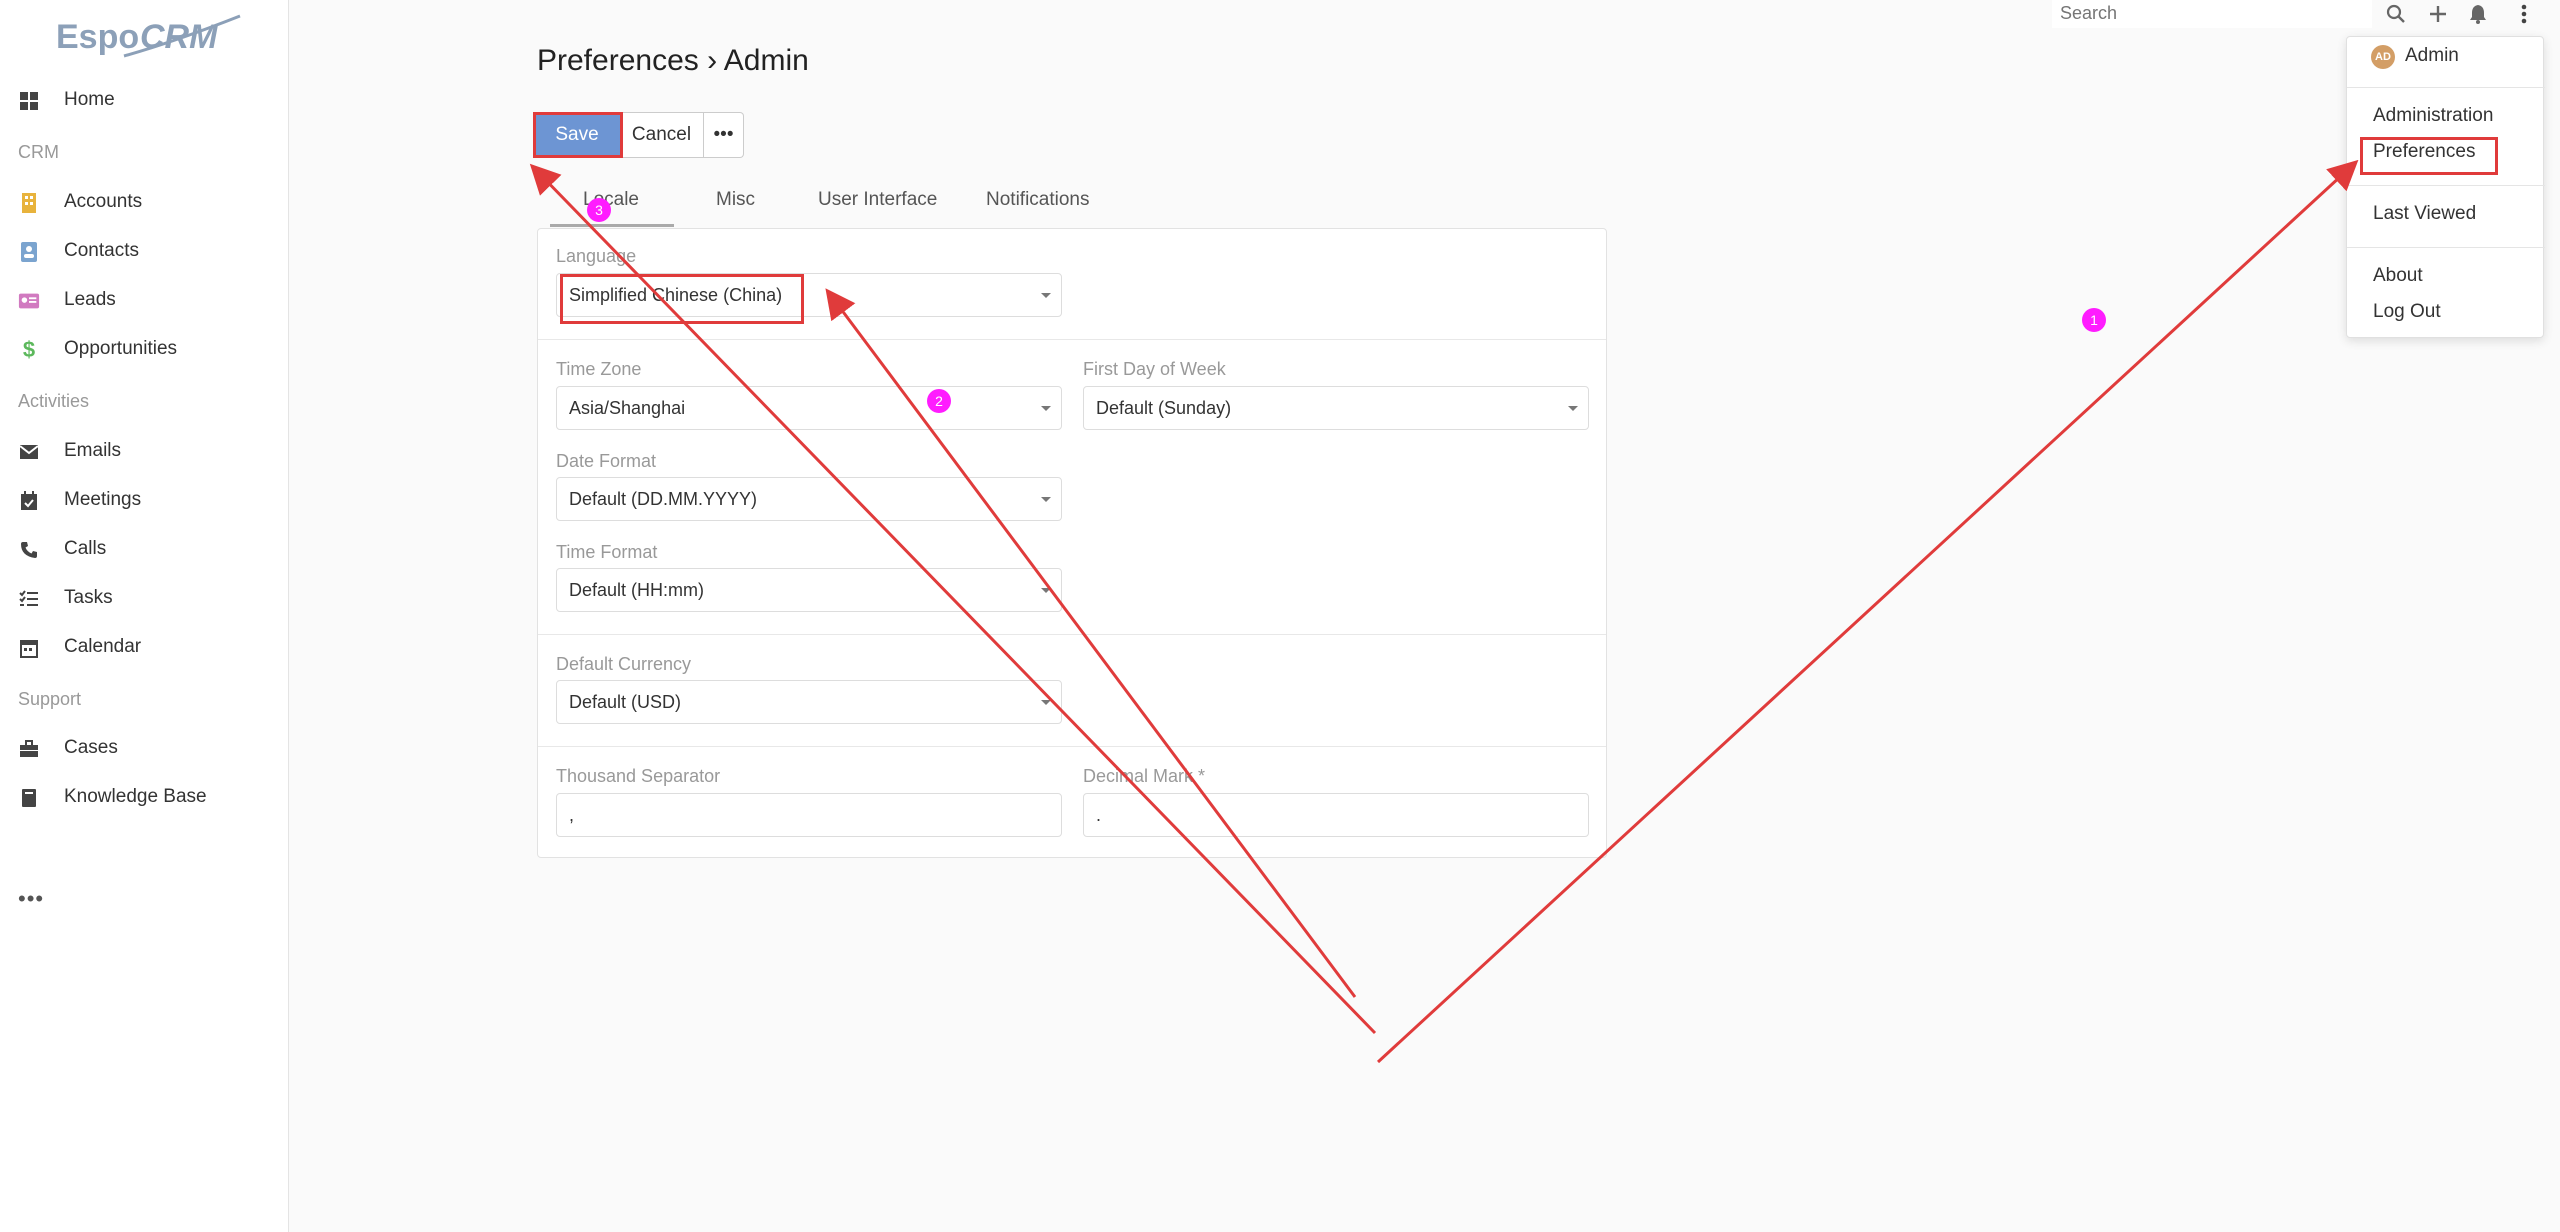 This screenshot has width=2560, height=1232. What do you see at coordinates (676, 294) in the screenshot?
I see `language-value: Simplified Chinese (China)` at bounding box center [676, 294].